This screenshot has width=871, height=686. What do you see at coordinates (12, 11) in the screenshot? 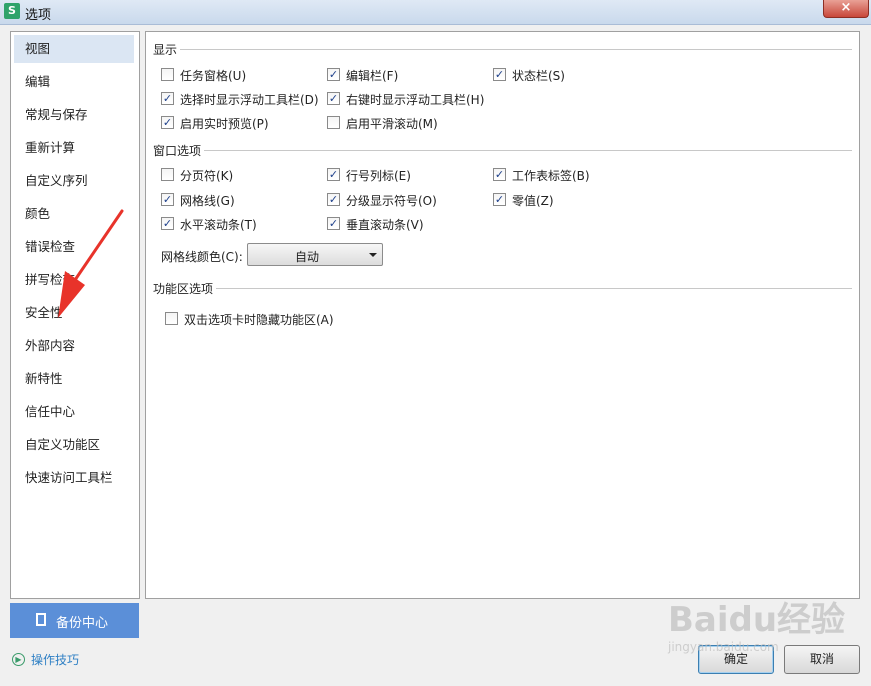
I see `app-logo-icon: S` at bounding box center [12, 11].